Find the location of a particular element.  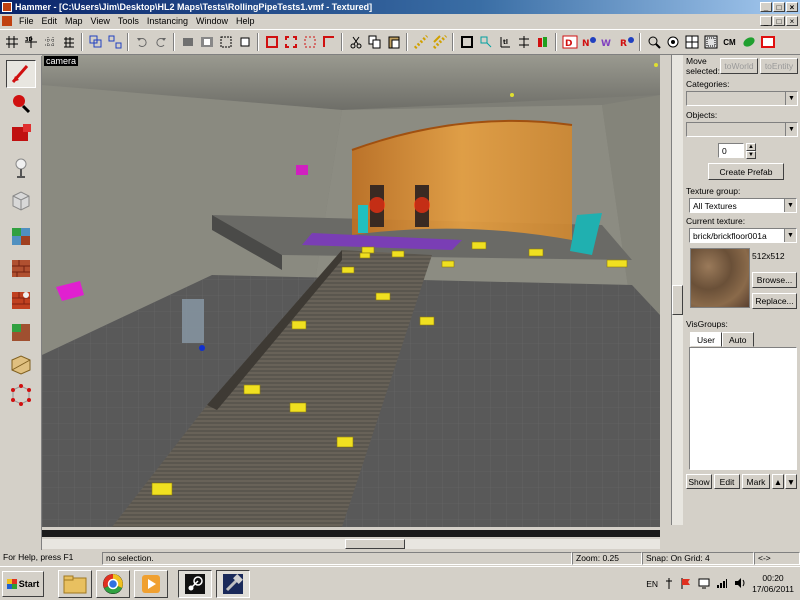

align-icon is located at coordinates (523, 42).